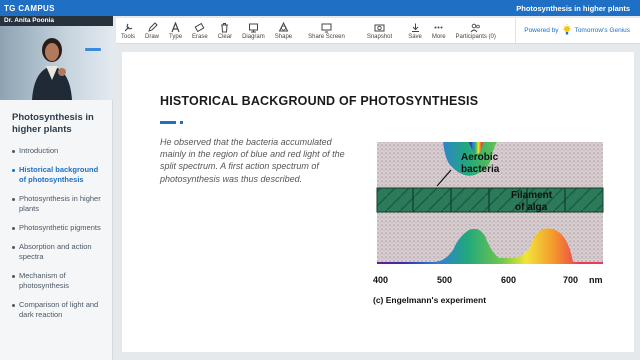  What do you see at coordinates (541, 30) in the screenshot?
I see `powered-by-label: Powered by` at bounding box center [541, 30].